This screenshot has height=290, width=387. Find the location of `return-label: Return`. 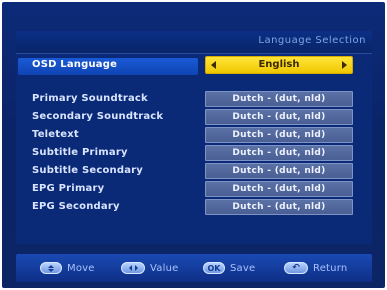

return-label: Return is located at coordinates (330, 268).